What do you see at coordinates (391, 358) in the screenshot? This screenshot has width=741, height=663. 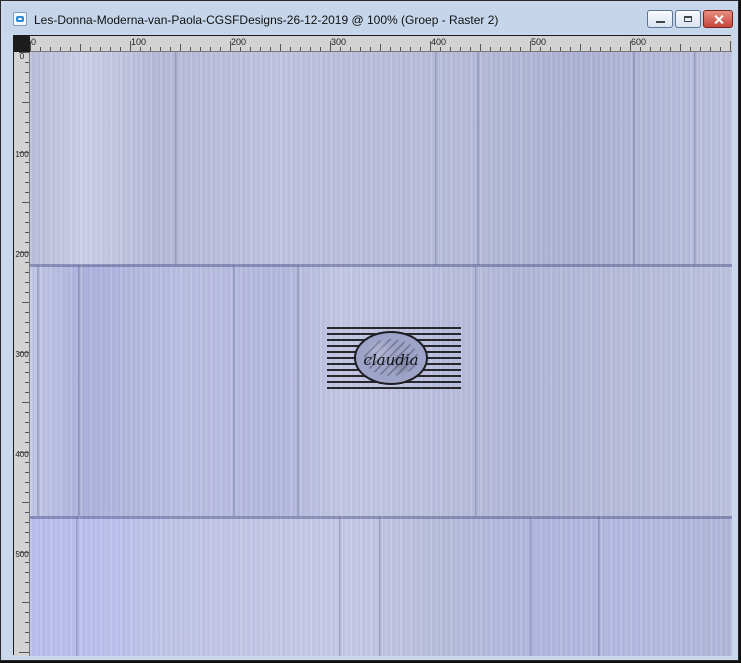 I see `logo-badge: claudia` at bounding box center [391, 358].